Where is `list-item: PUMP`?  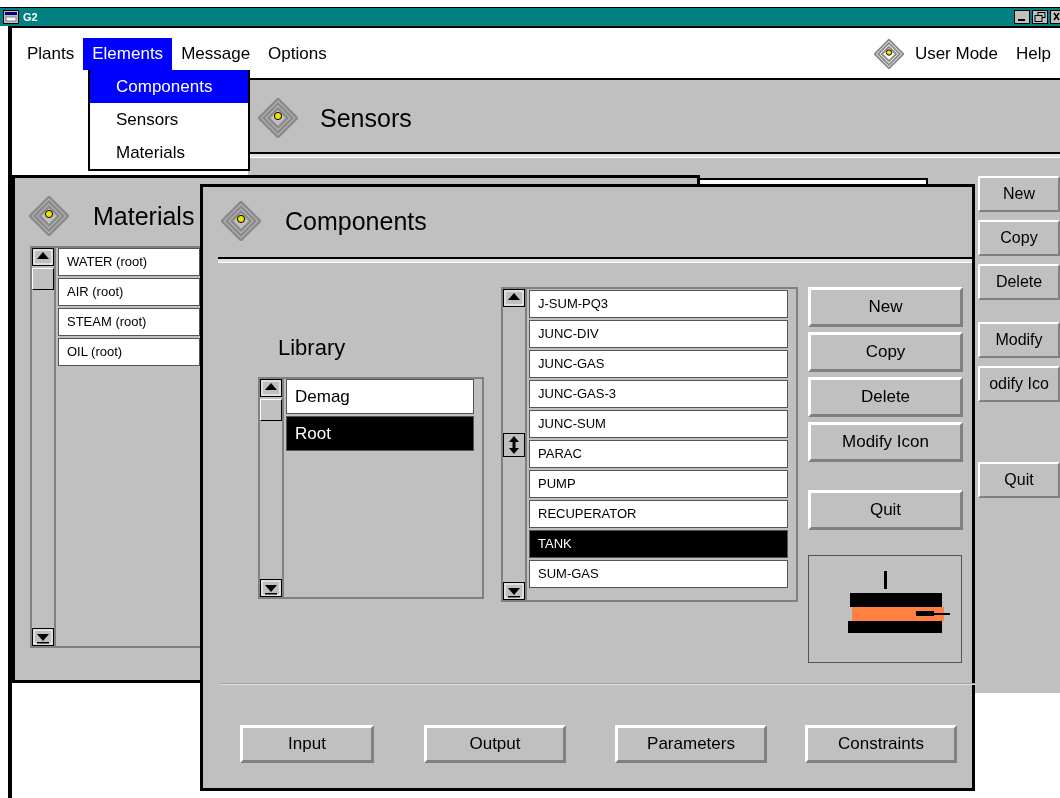 list-item: PUMP is located at coordinates (658, 484).